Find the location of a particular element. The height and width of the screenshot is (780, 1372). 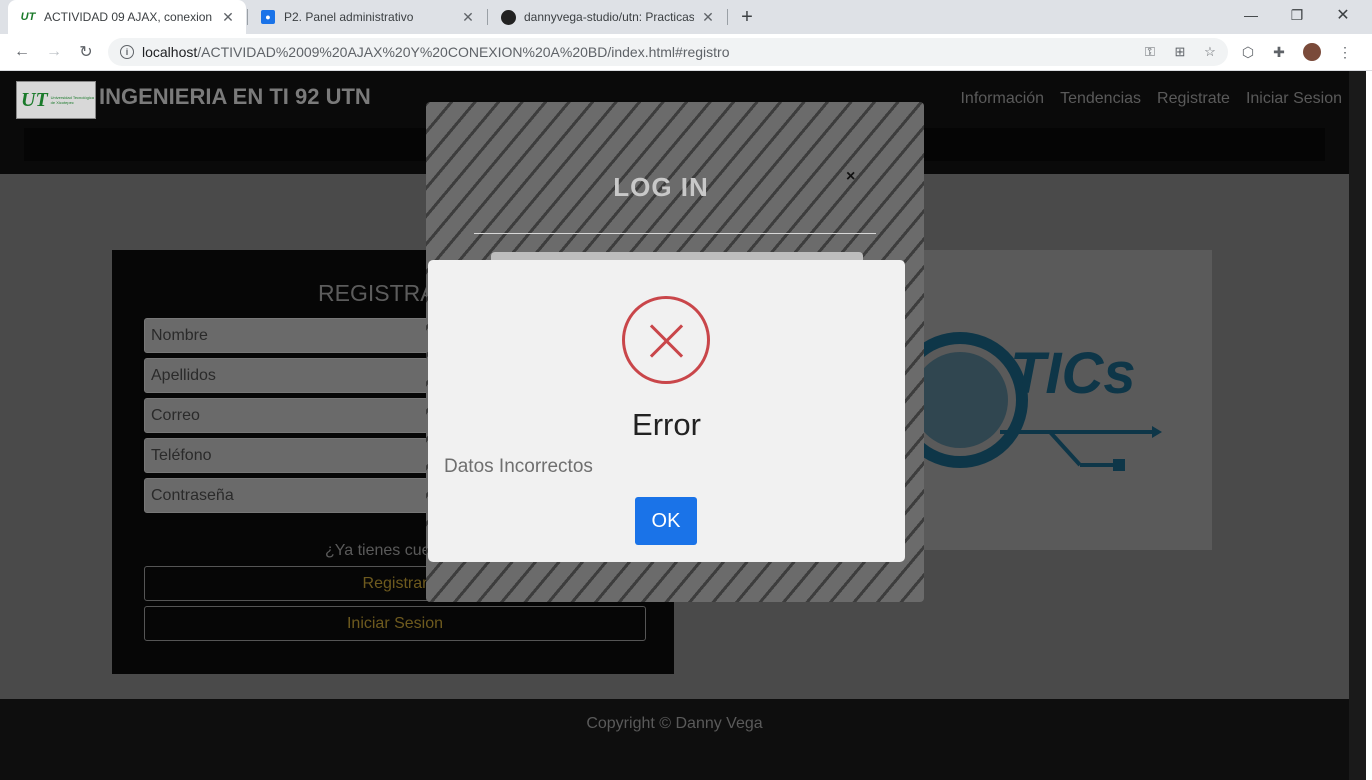

ut-favicon-icon: UT is located at coordinates (28, 17).